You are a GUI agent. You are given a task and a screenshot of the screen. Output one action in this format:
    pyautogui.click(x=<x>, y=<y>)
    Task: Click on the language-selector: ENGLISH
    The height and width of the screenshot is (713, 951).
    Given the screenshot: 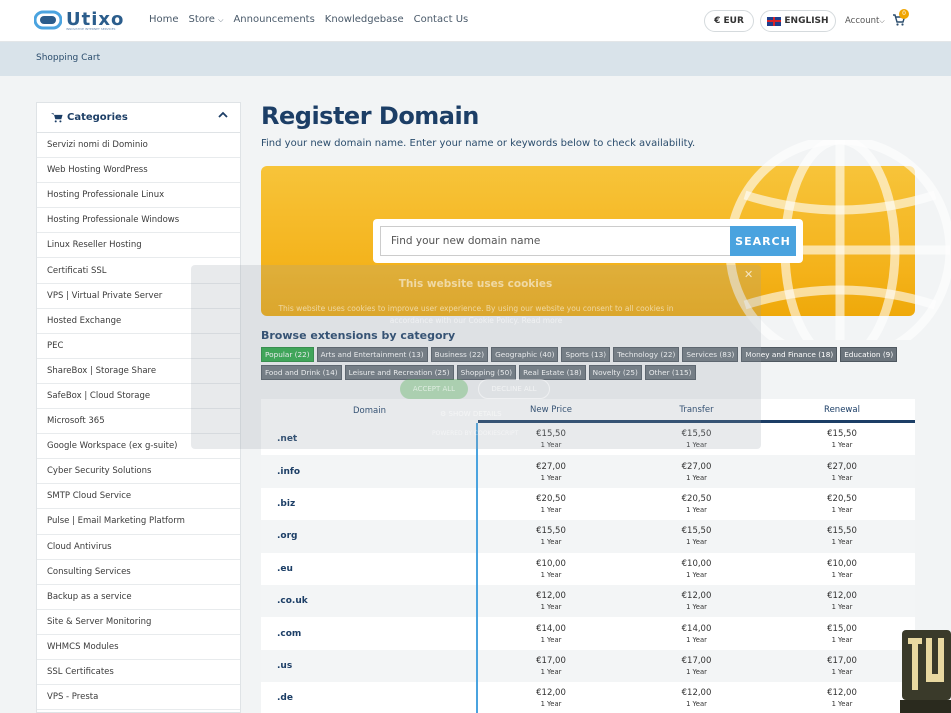 What is the action you would take?
    pyautogui.click(x=798, y=21)
    